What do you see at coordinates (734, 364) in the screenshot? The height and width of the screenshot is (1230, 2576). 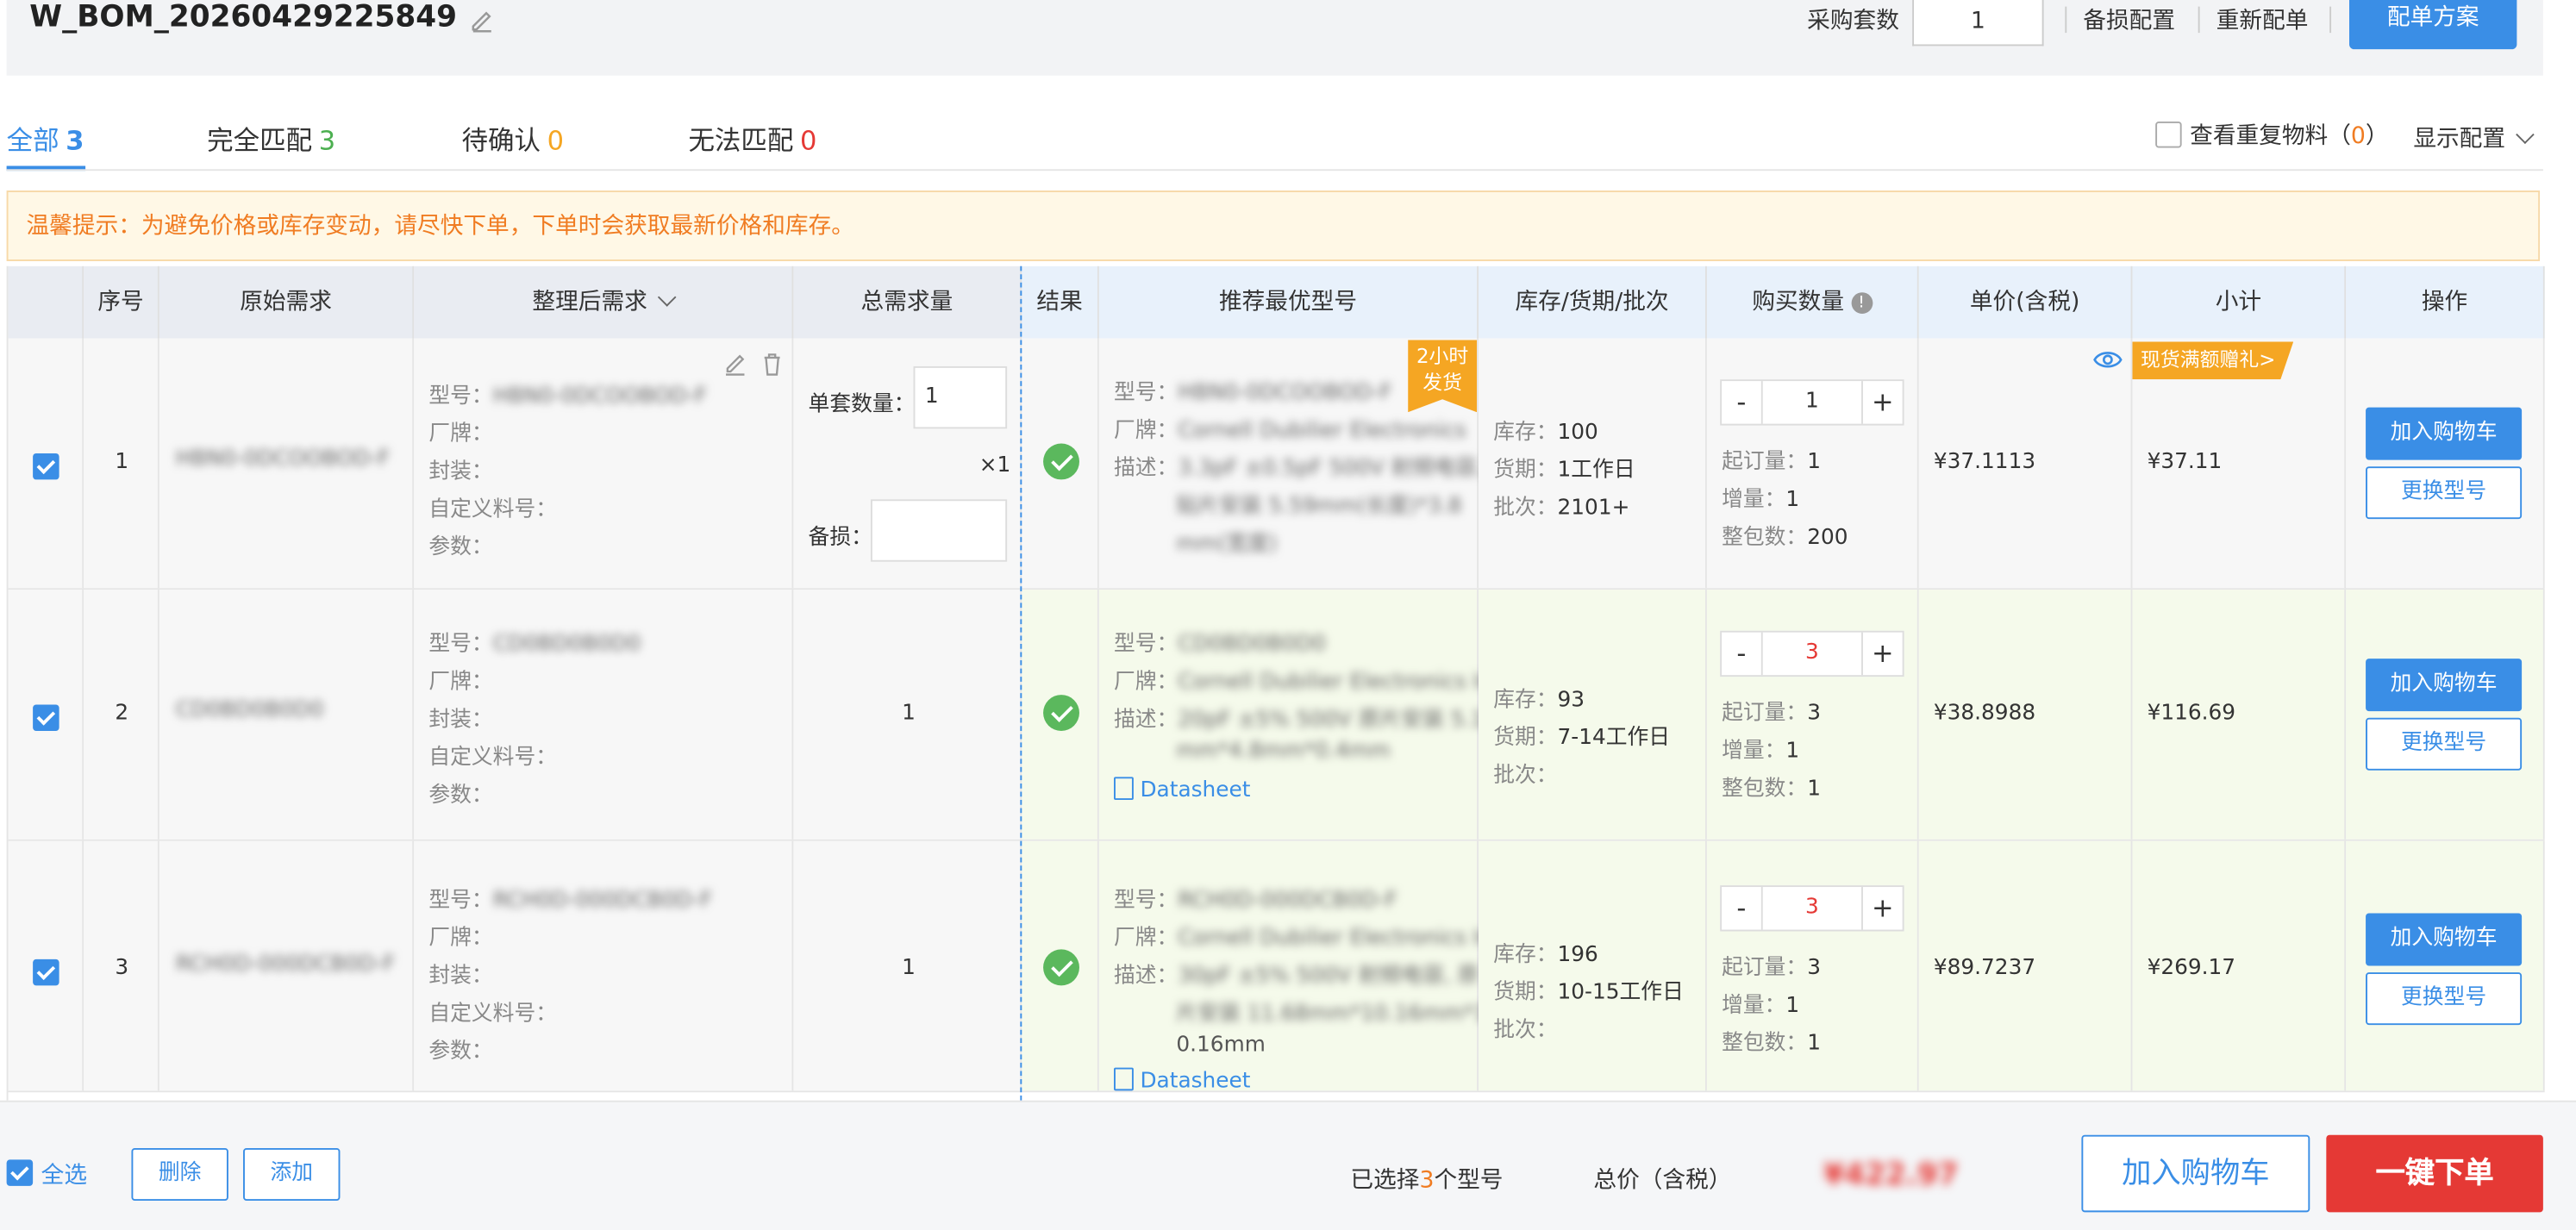 I see `edit-icon` at bounding box center [734, 364].